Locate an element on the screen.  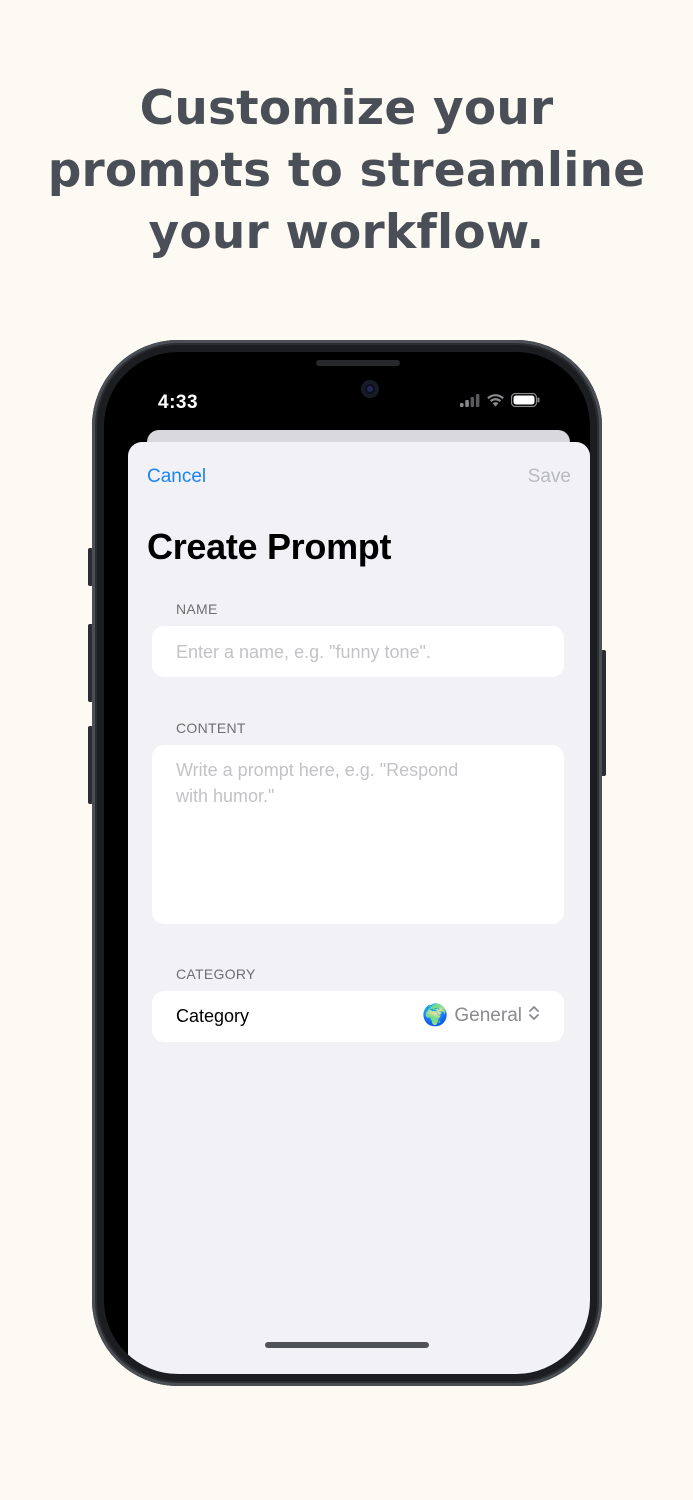
battery-icon is located at coordinates (525, 402).